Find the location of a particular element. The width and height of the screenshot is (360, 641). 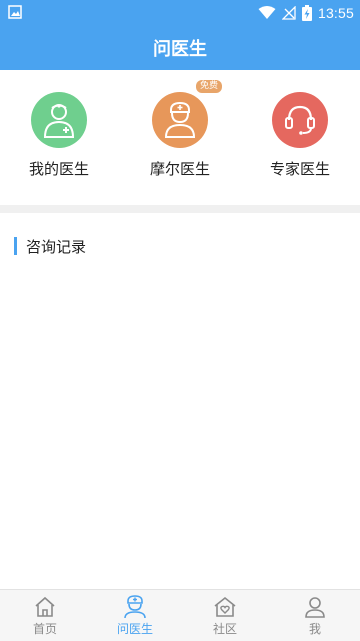

battery-charging-icon is located at coordinates (306, 13).